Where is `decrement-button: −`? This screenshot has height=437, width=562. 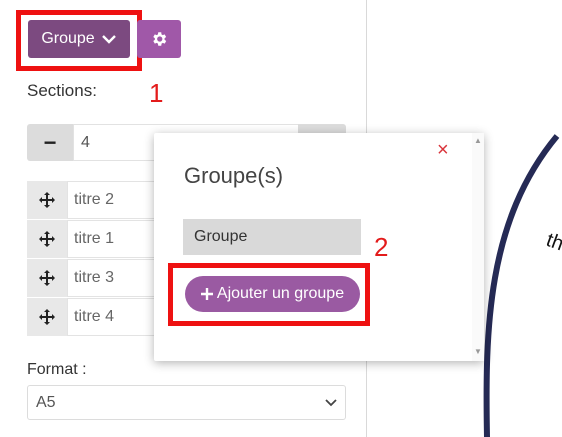 decrement-button: − is located at coordinates (50, 142).